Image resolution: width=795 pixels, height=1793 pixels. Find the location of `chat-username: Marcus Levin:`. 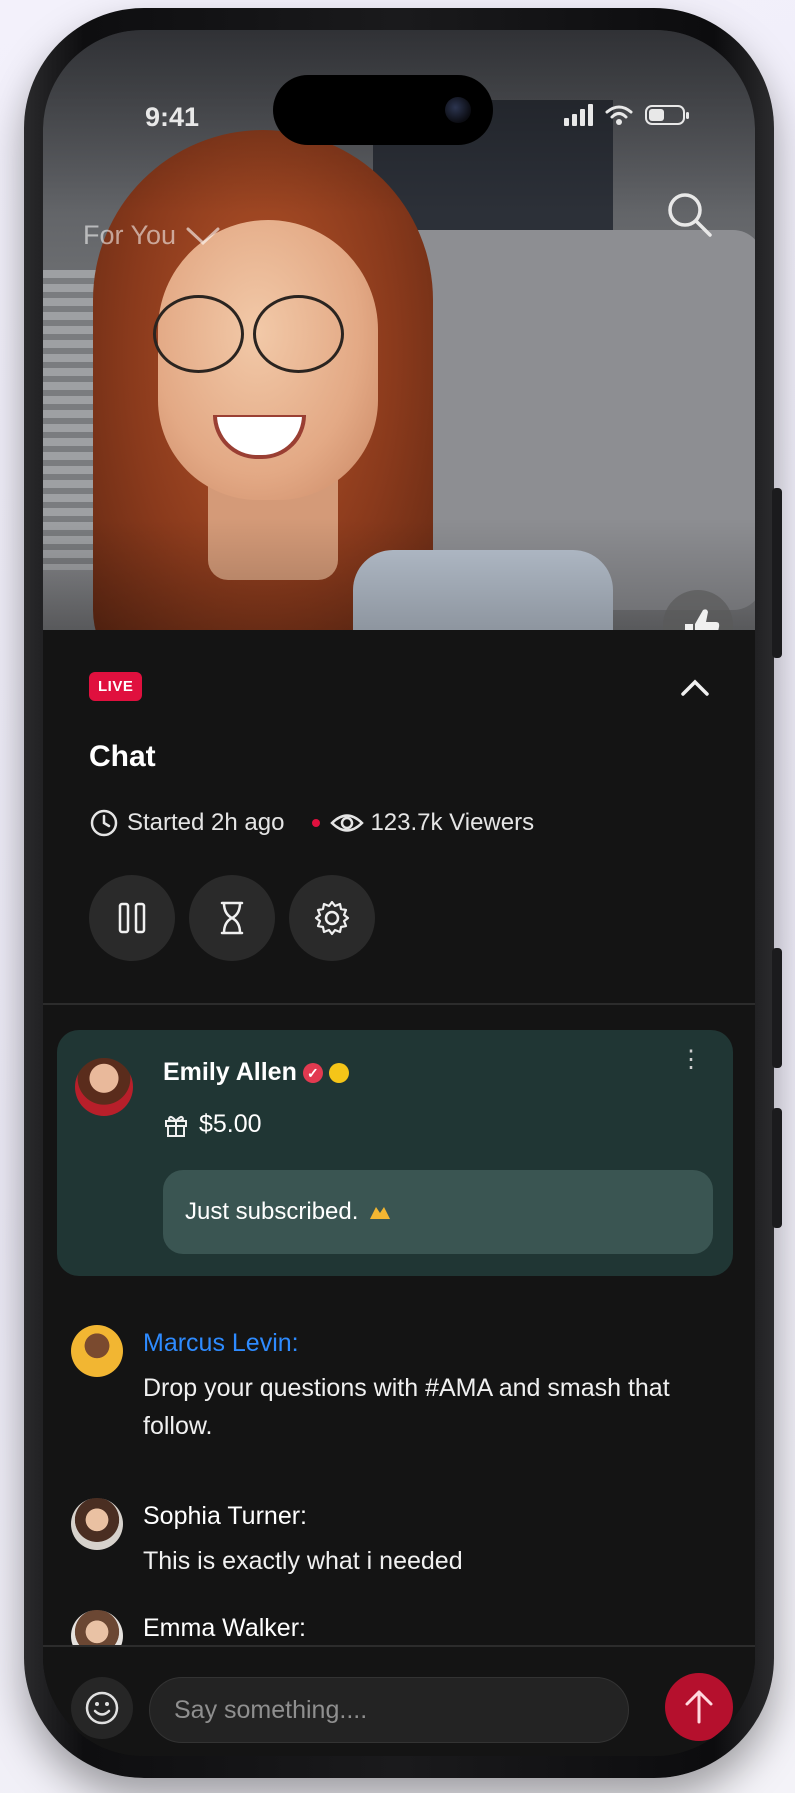

chat-username: Marcus Levin: is located at coordinates (221, 1343).